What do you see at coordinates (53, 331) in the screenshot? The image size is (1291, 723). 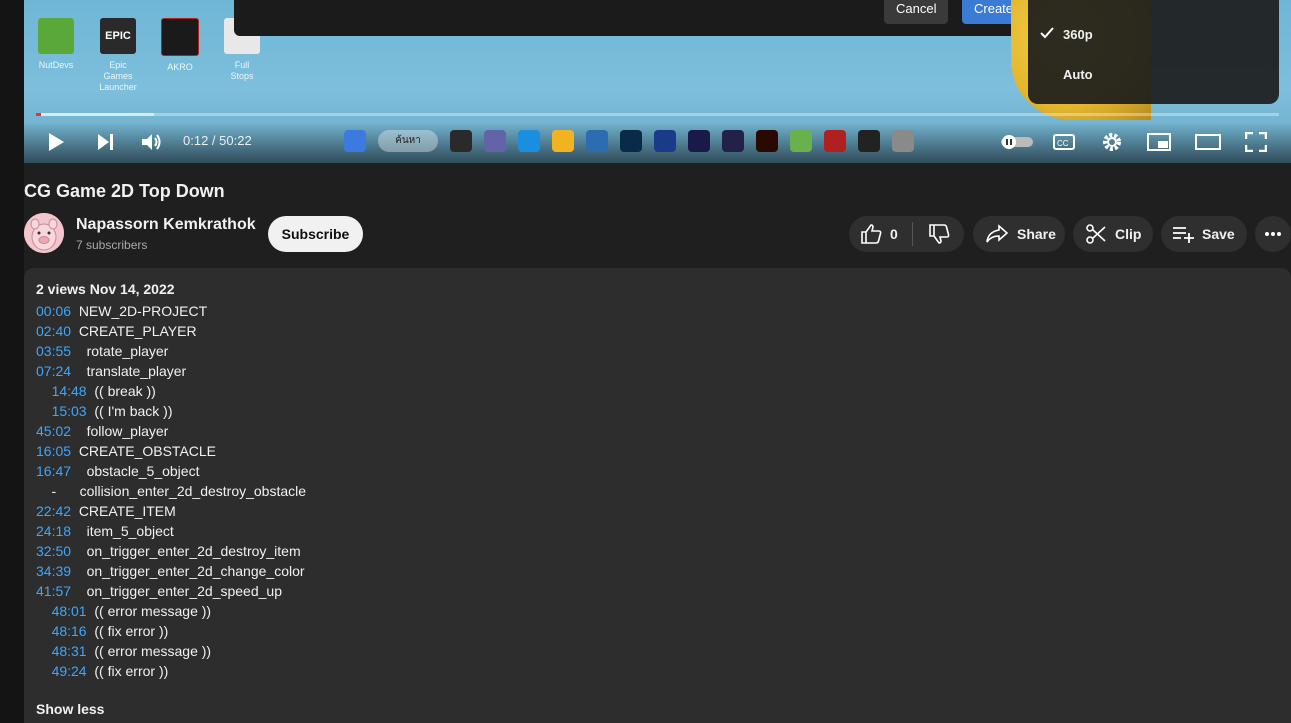 I see `chapter-timestamp-link: 02:40` at bounding box center [53, 331].